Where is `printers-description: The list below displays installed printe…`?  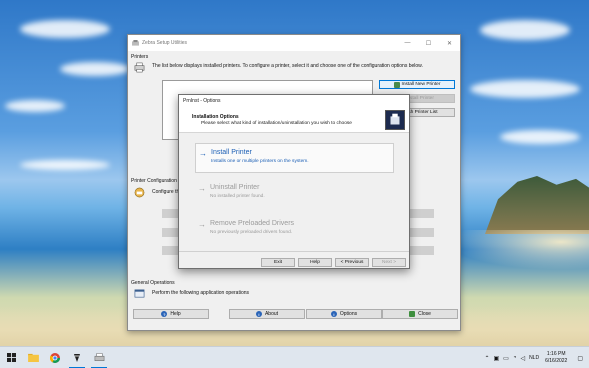 printers-description: The list below displays installed printe… is located at coordinates (287, 66).